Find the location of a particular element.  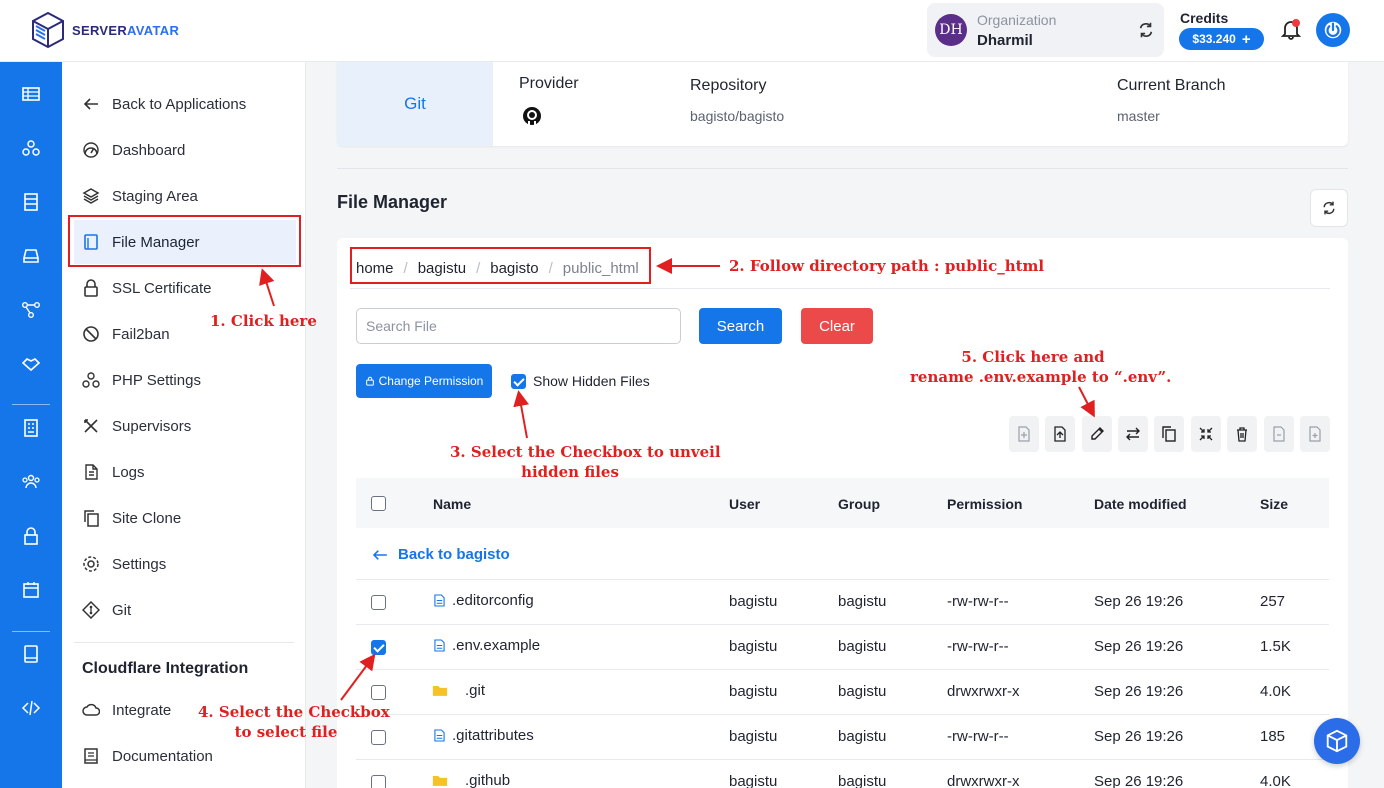

search-button: Search is located at coordinates (740, 326).